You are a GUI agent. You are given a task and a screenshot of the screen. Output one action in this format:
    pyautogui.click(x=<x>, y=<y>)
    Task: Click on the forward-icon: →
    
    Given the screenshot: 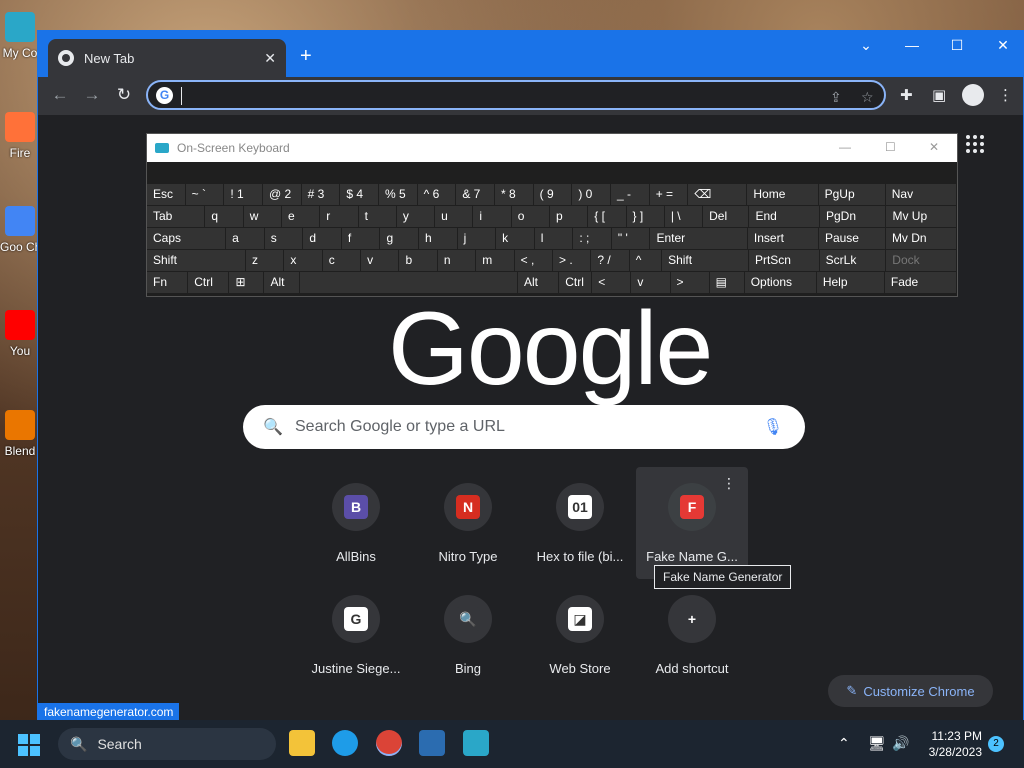 What is the action you would take?
    pyautogui.click(x=92, y=95)
    